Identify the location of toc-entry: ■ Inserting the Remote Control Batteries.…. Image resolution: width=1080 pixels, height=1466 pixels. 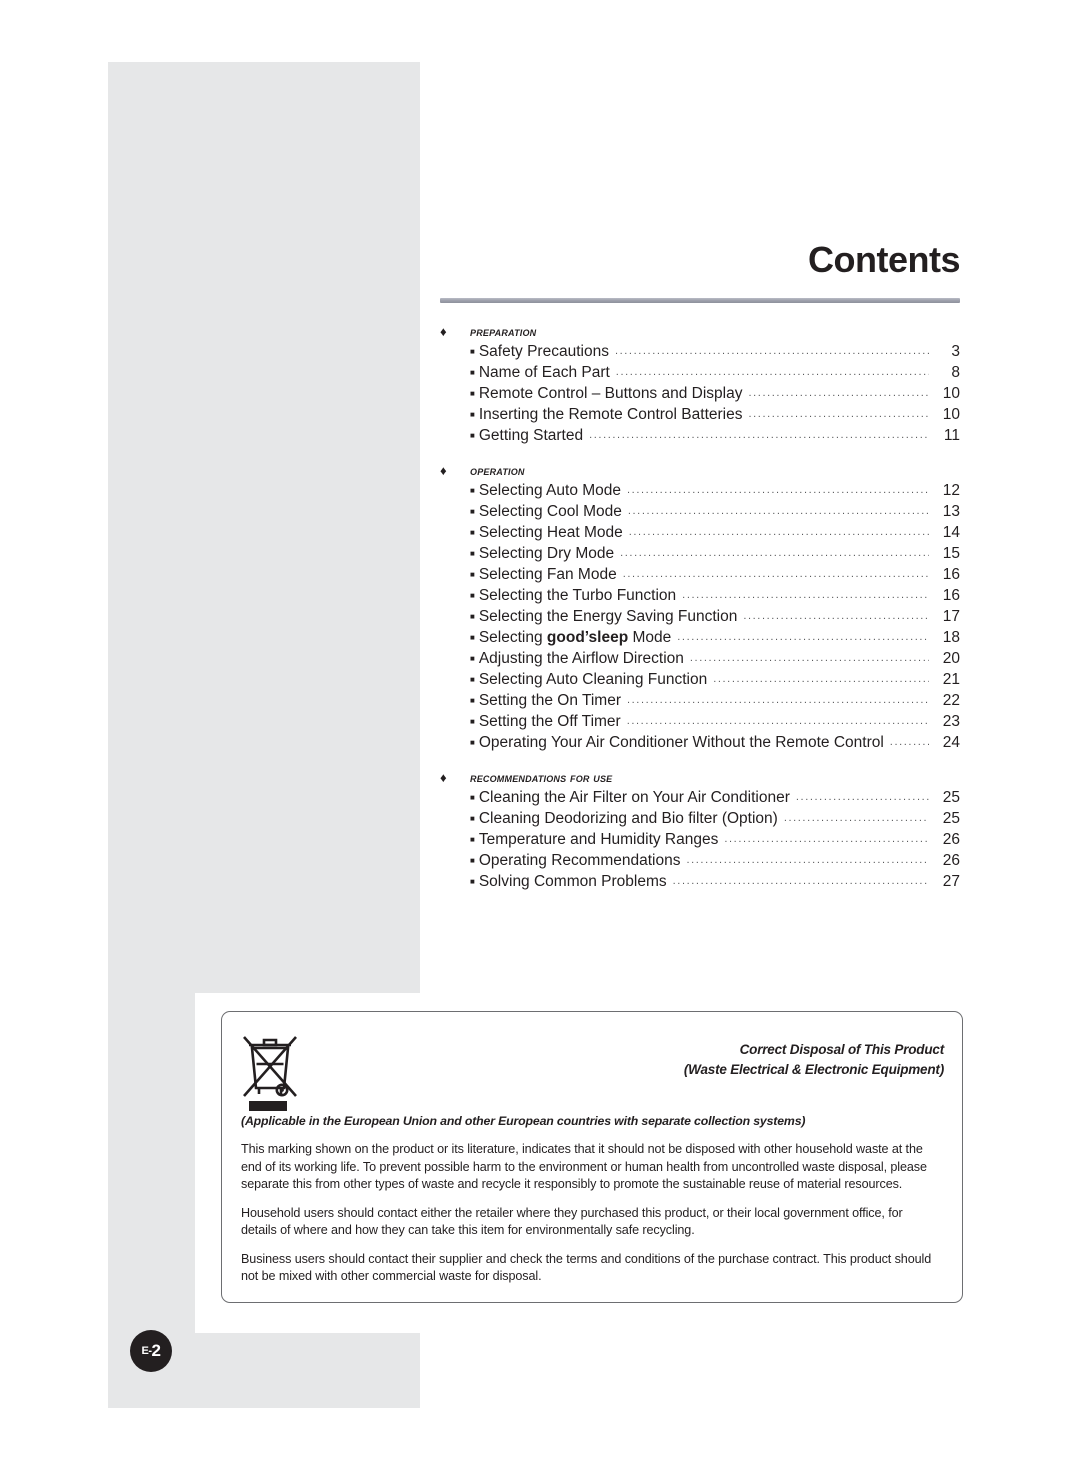
(700, 415).